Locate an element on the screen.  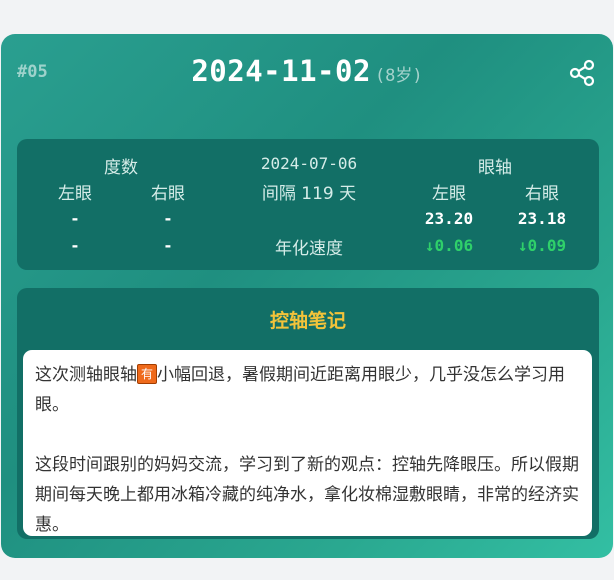
axis-left-change: ↓0.06 is located at coordinates (449, 245).